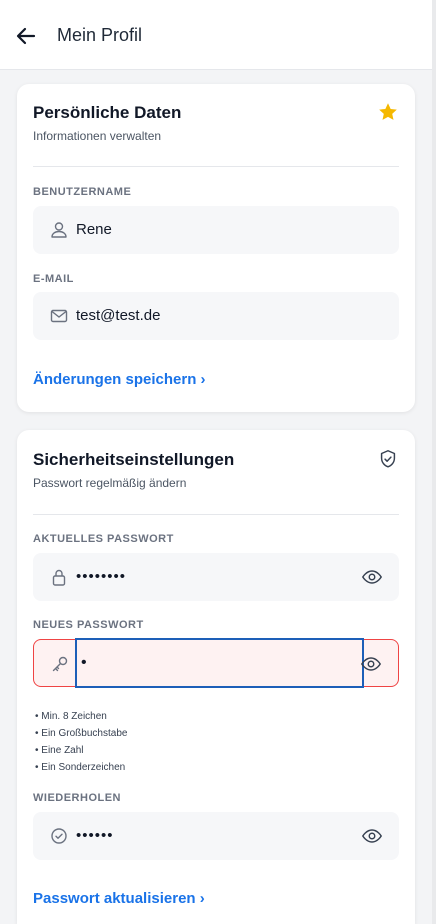 This screenshot has width=436, height=924. I want to click on key-icon, so click(60, 664).